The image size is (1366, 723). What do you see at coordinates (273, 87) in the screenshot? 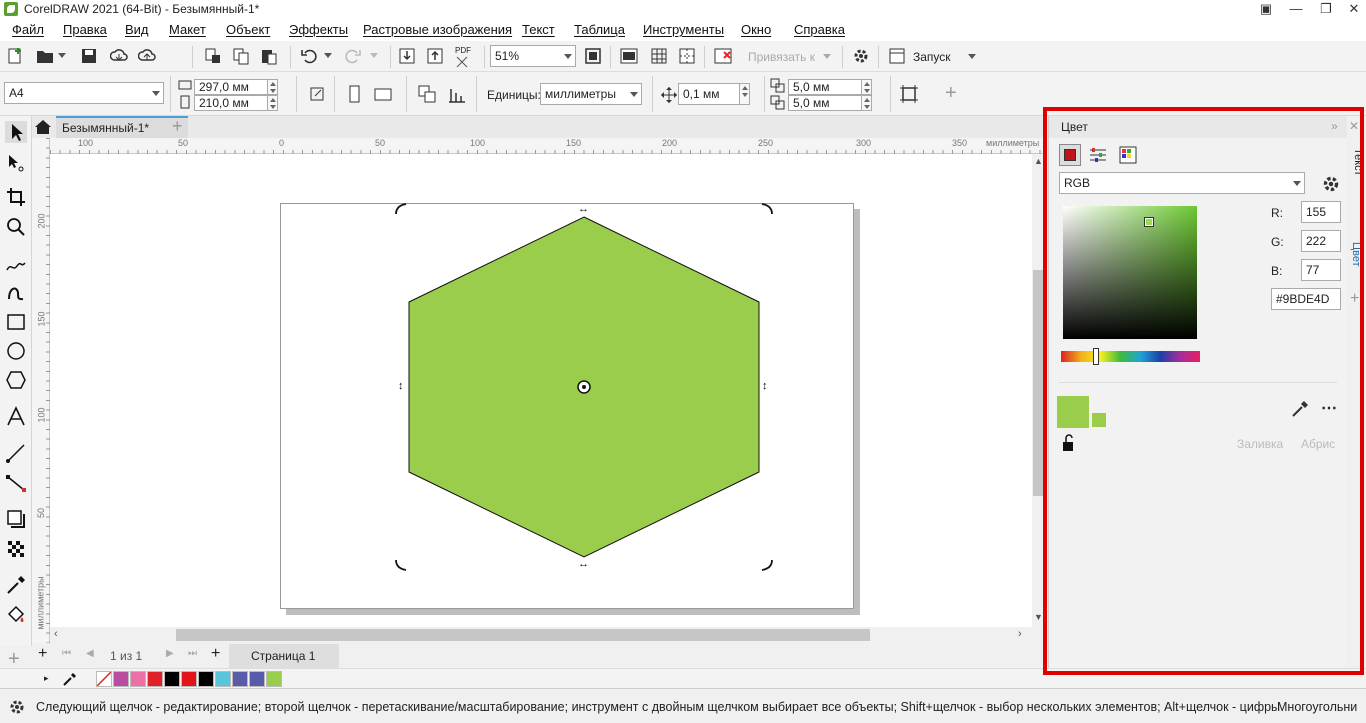
I see `page-width-spinner` at bounding box center [273, 87].